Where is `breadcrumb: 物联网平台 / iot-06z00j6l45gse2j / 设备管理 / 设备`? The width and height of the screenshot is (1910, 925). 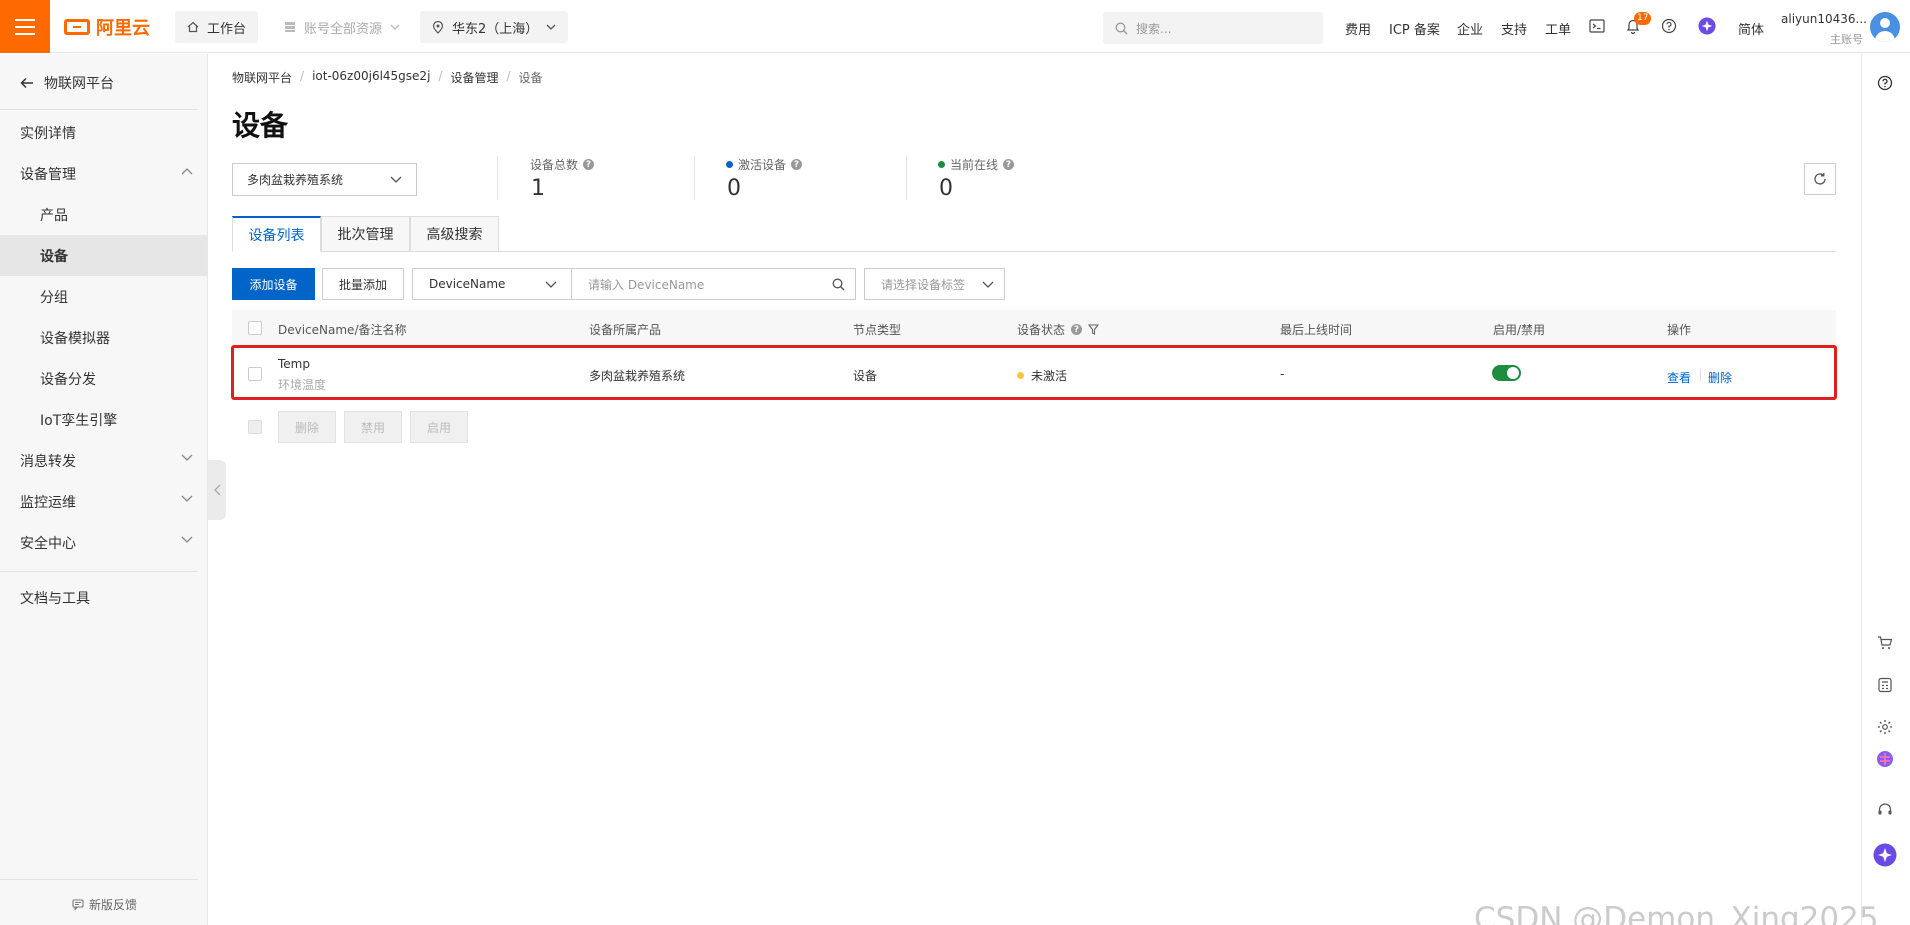
breadcrumb: 物联网平台 / iot-06z00j6l45gse2j / 设备管理 / 设备 is located at coordinates (387, 77).